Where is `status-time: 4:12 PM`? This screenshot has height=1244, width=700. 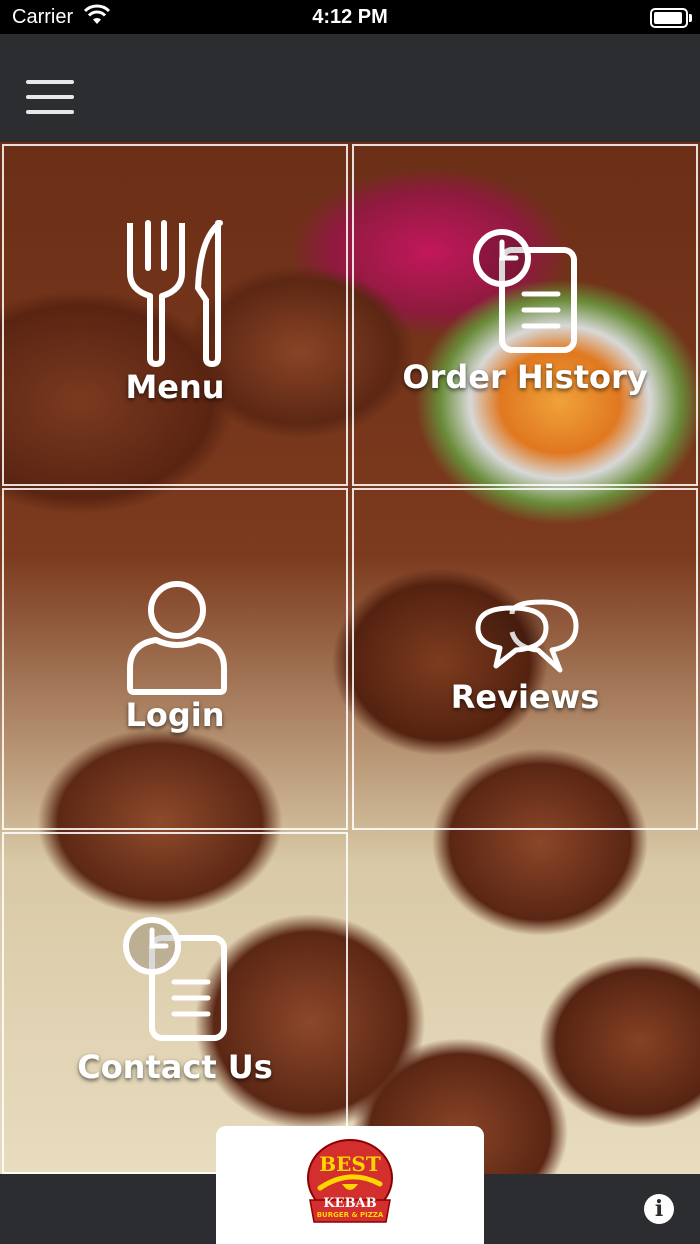 status-time: 4:12 PM is located at coordinates (350, 17).